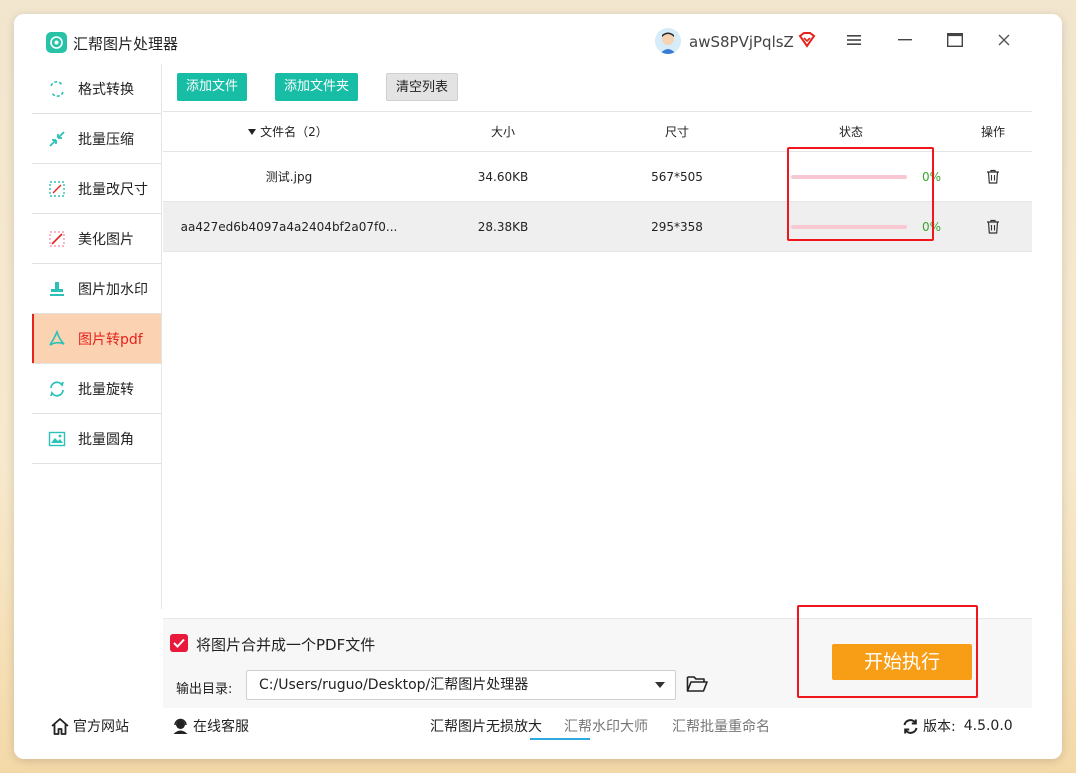 The height and width of the screenshot is (773, 1076). Describe the element at coordinates (113, 289) in the screenshot. I see `sidebar-item-label: 图片加水印` at that location.